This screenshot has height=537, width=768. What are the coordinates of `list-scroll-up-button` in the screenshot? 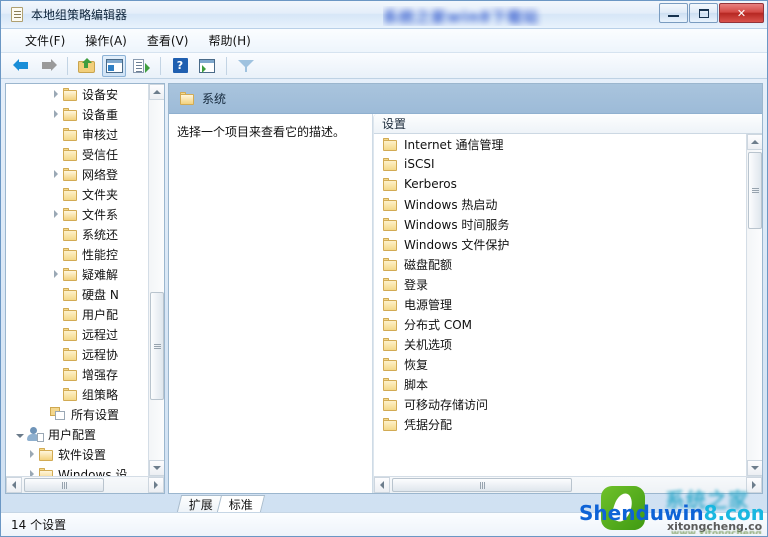 It's located at (754, 142).